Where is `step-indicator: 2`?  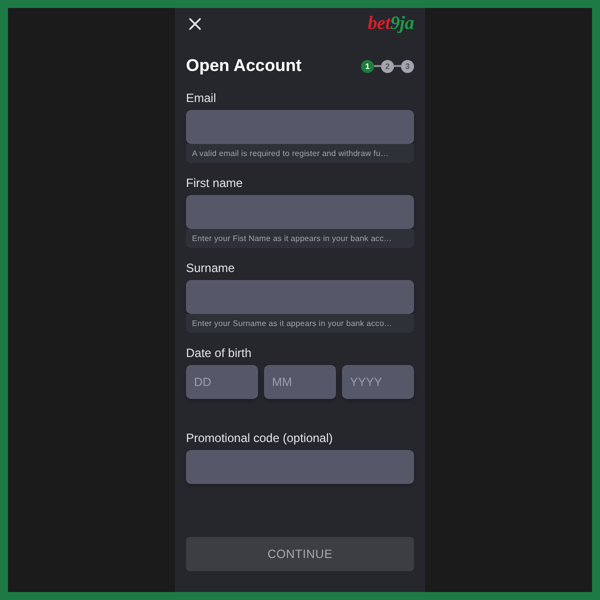 step-indicator: 2 is located at coordinates (387, 66).